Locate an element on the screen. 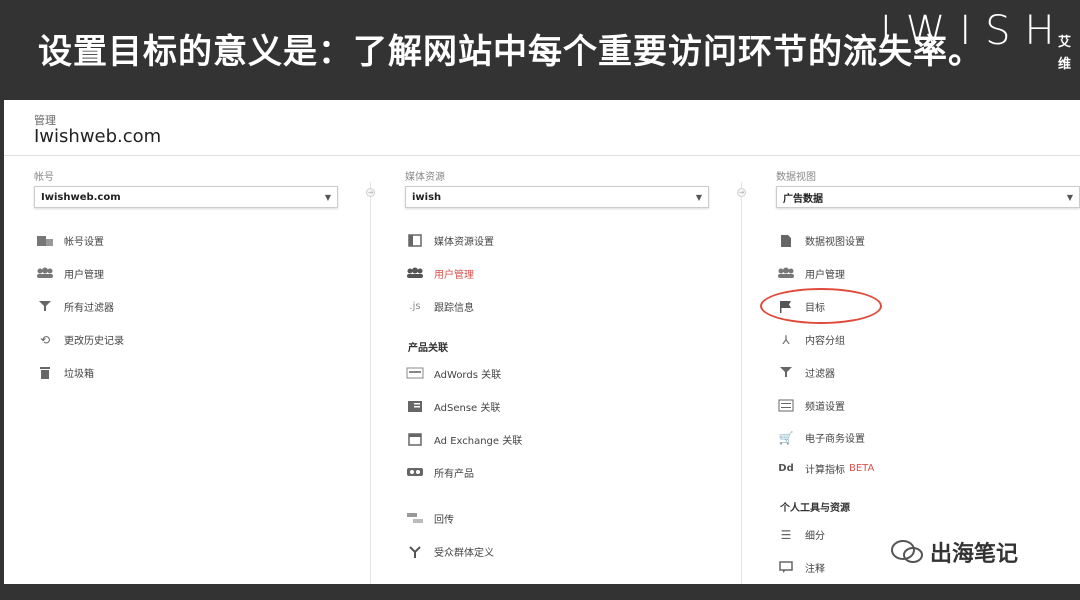 This screenshot has width=1080, height=600. wechat-icon is located at coordinates (907, 551).